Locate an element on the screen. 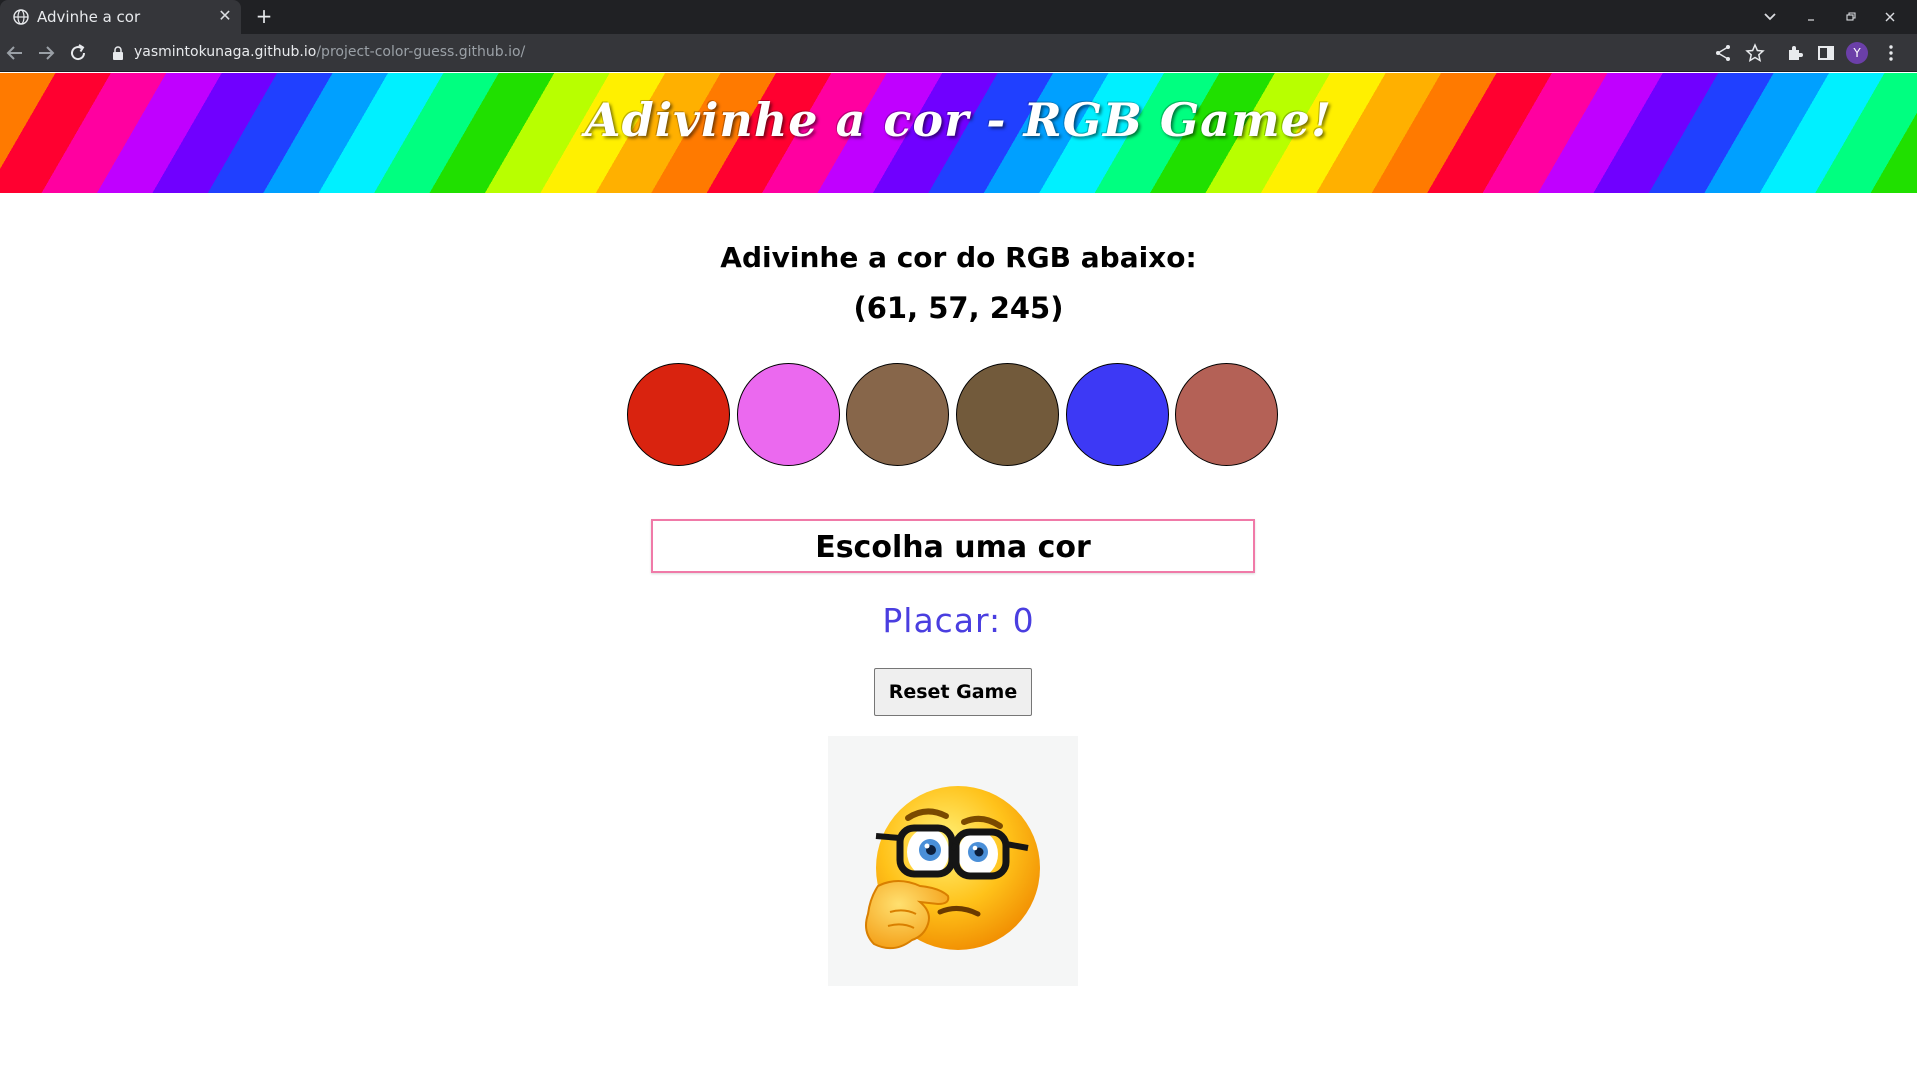  score-text: Placar: 0 is located at coordinates (958, 620).